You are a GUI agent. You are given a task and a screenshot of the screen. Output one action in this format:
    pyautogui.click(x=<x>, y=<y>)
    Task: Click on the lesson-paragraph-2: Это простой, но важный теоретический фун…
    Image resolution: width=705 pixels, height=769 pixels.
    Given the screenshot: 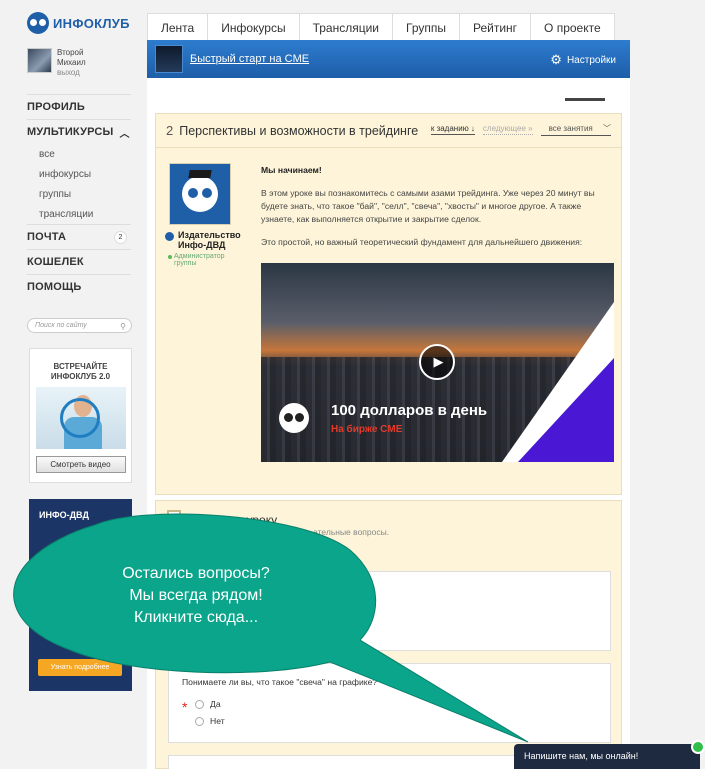 What is the action you would take?
    pyautogui.click(x=422, y=242)
    